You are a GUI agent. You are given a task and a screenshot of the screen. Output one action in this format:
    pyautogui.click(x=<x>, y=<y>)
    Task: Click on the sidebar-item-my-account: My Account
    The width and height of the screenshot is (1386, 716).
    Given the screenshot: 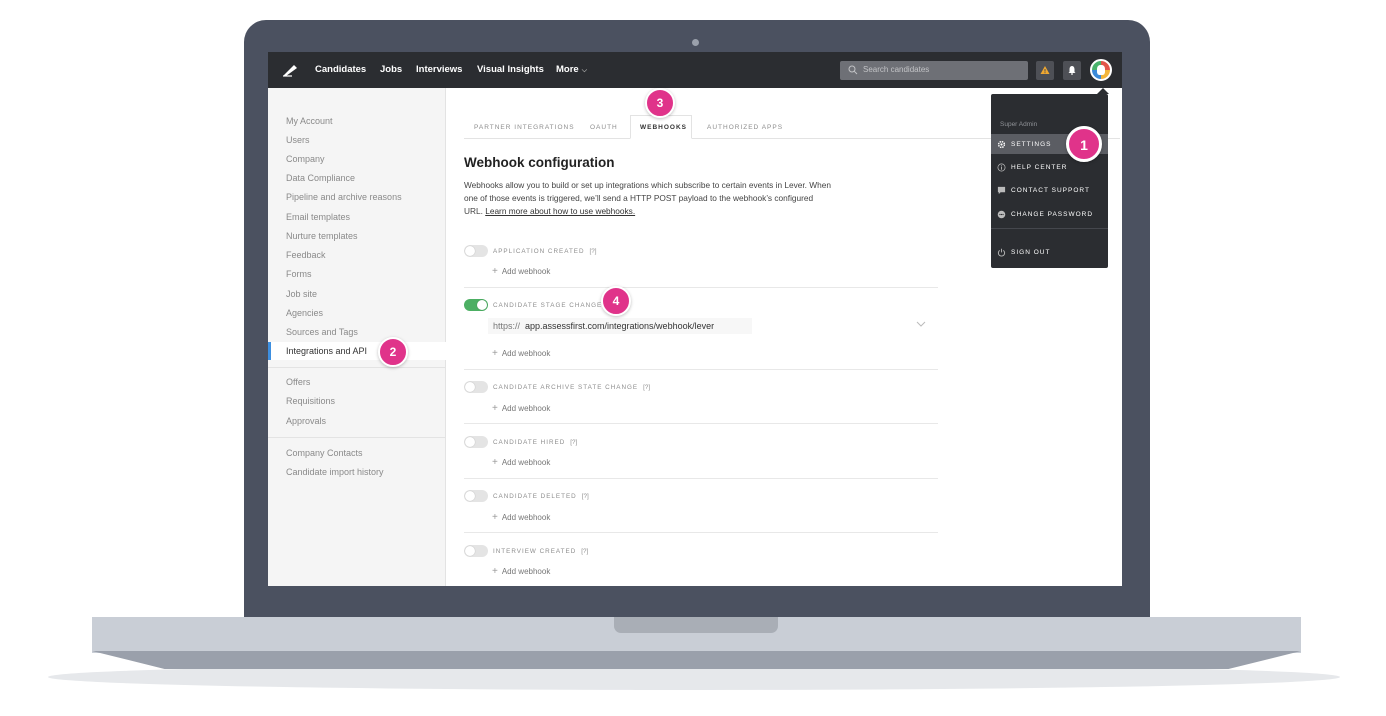 What is the action you would take?
    pyautogui.click(x=309, y=121)
    